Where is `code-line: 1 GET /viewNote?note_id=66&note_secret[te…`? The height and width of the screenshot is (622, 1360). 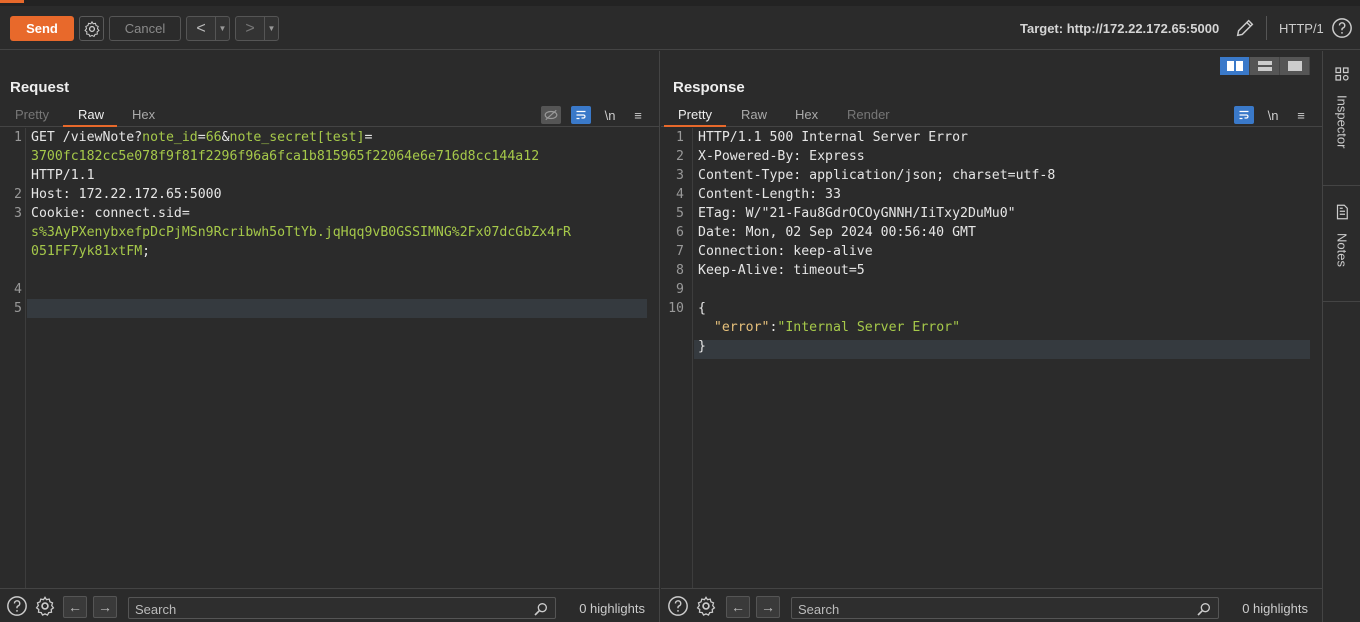
code-line: 1 GET /viewNote?note_id=66&note_secret[te… is located at coordinates (329, 137).